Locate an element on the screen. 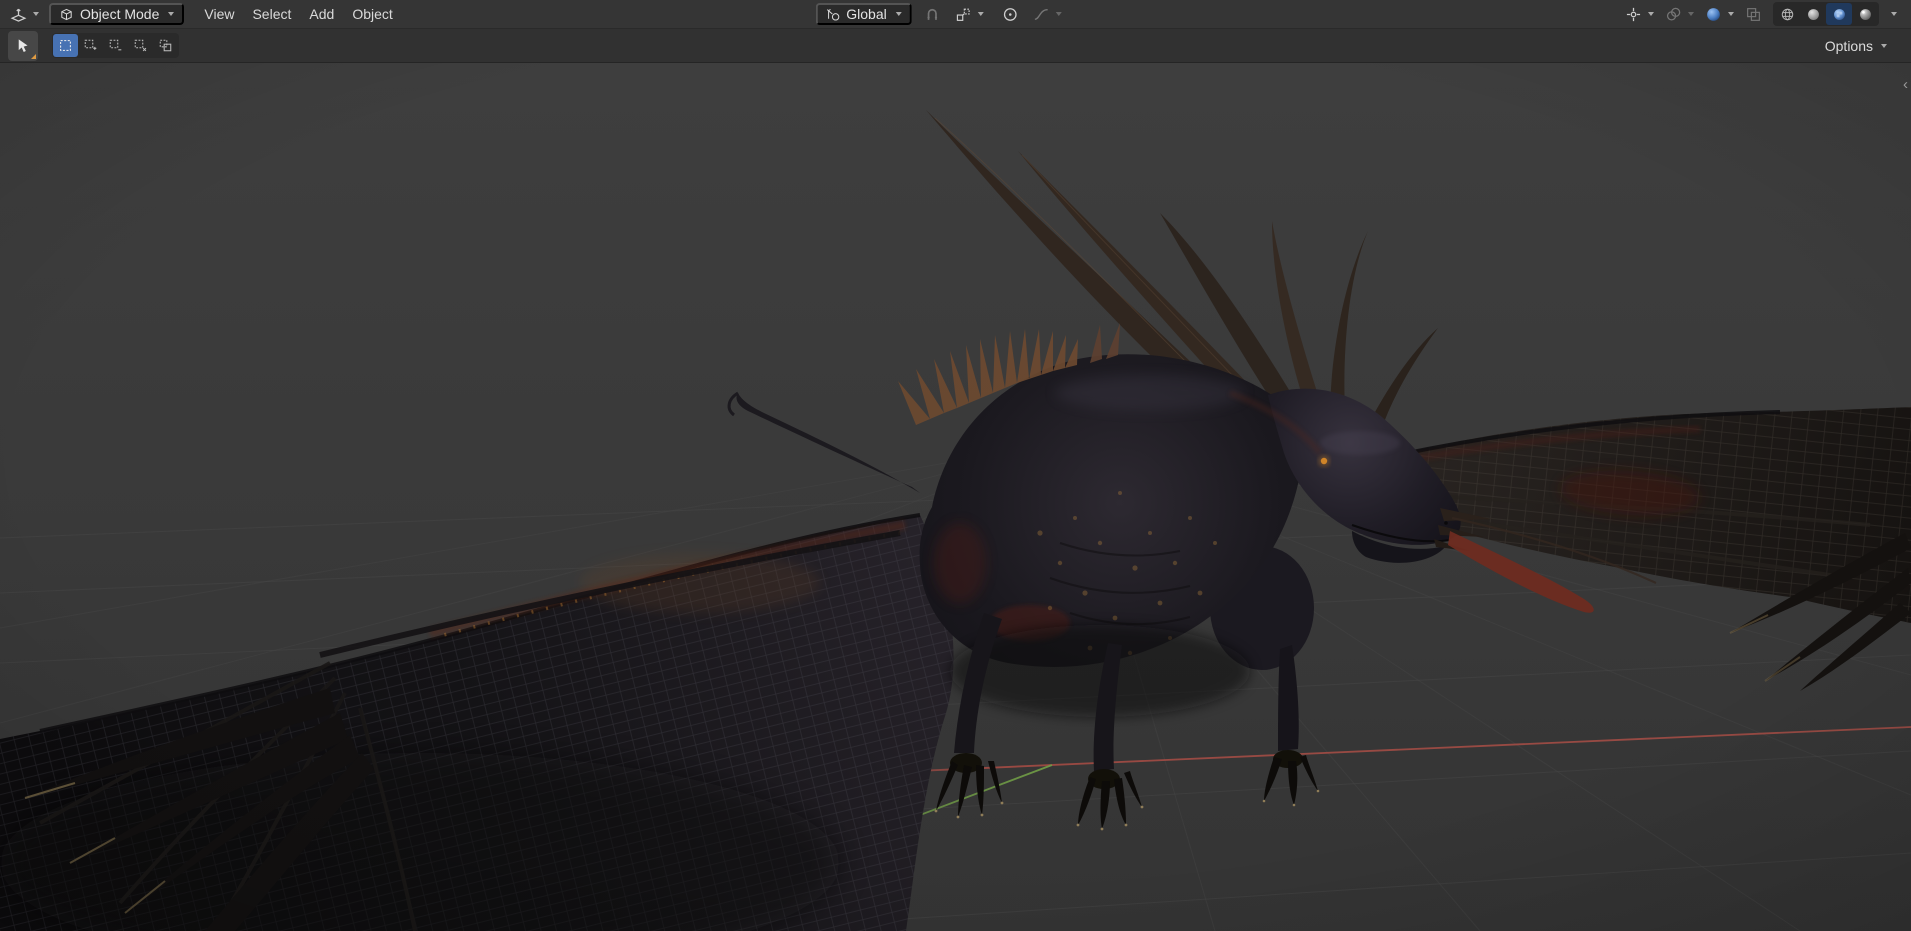 The width and height of the screenshot is (1911, 931). transform-snap-controls: Global is located at coordinates (939, 14).